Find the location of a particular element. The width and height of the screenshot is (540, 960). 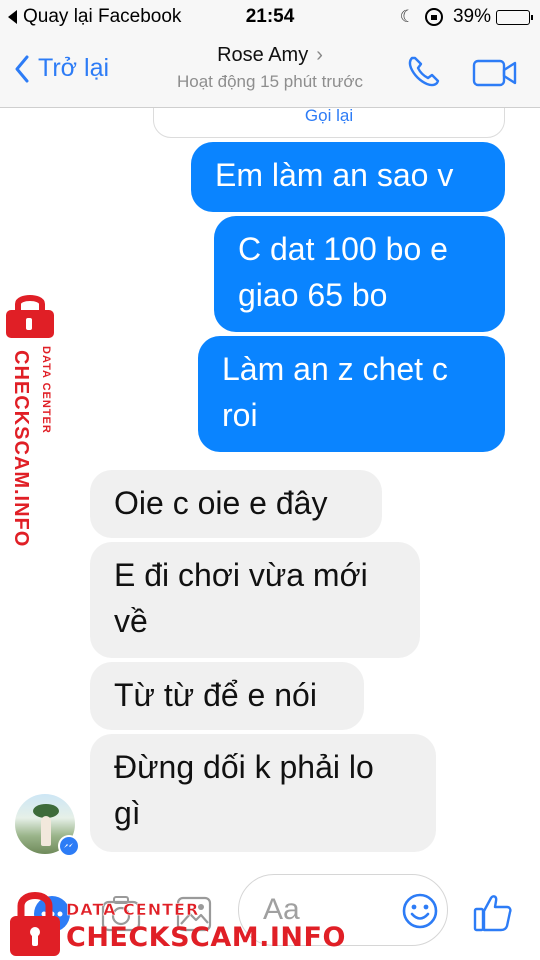

thumbs-up-icon is located at coordinates (492, 913).